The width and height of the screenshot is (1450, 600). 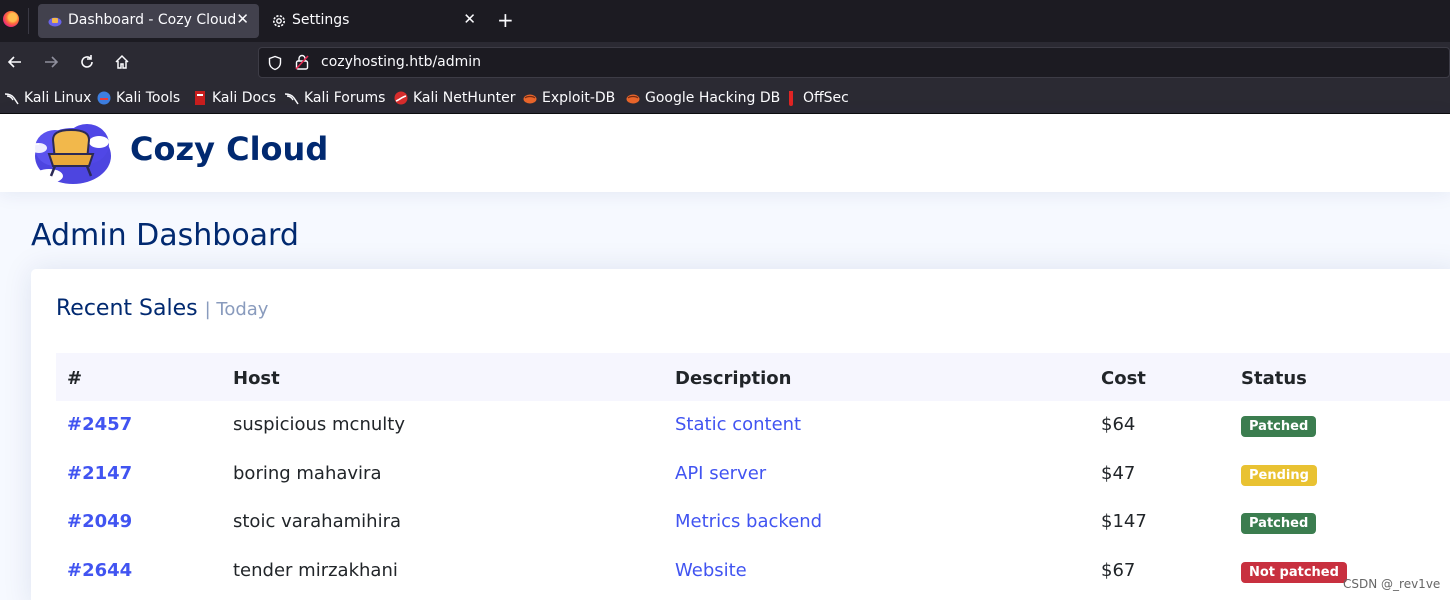 I want to click on bookmark-label: Kali Tools, so click(x=148, y=98).